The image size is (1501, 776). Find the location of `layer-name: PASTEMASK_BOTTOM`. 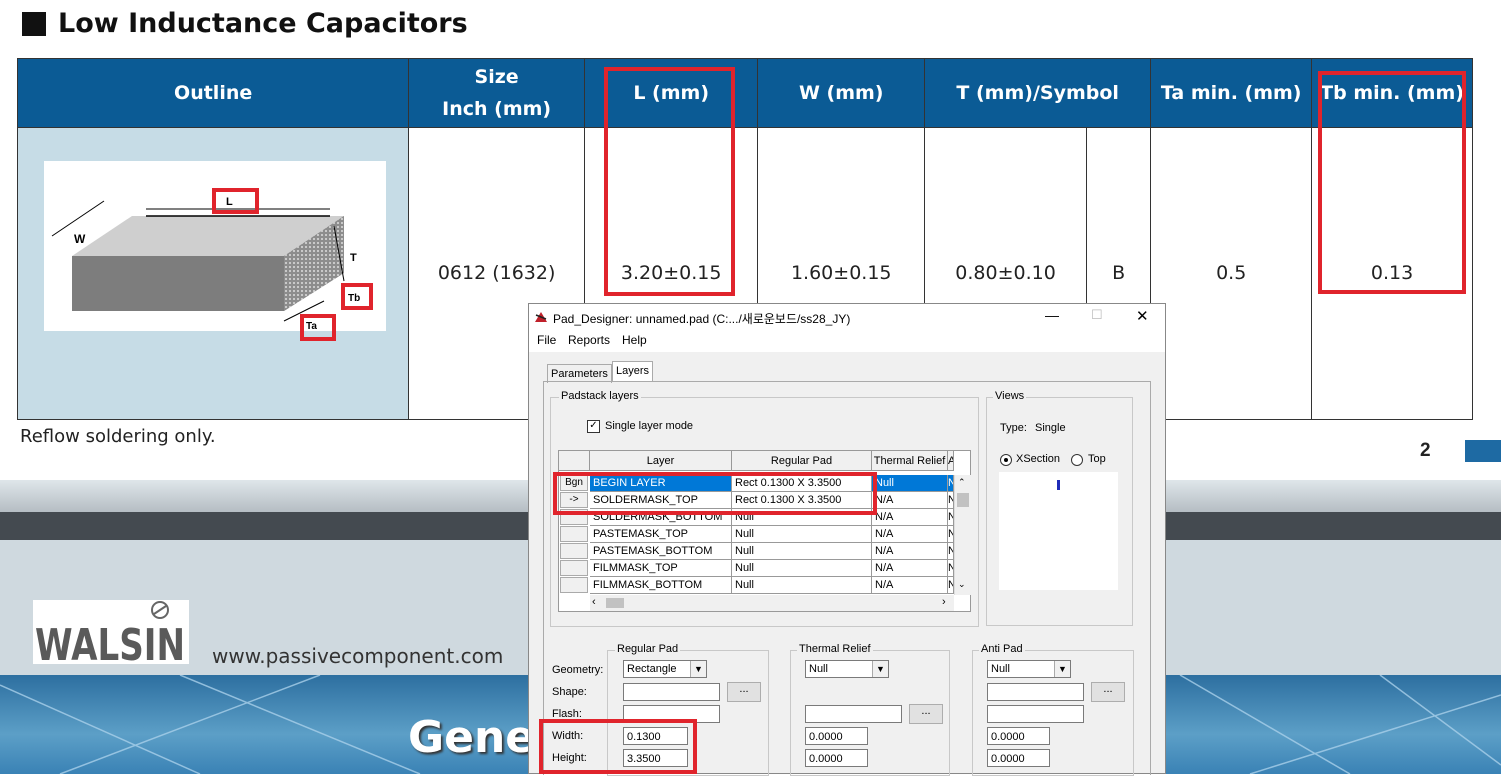

layer-name: PASTEMASK_BOTTOM is located at coordinates (661, 551).